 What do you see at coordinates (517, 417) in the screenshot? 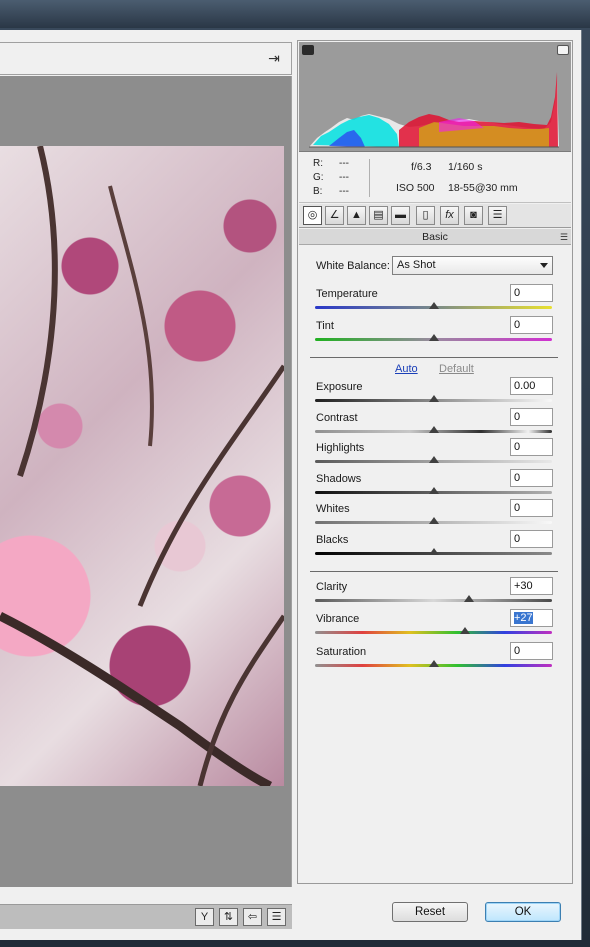
I see `contrast-value: 0` at bounding box center [517, 417].